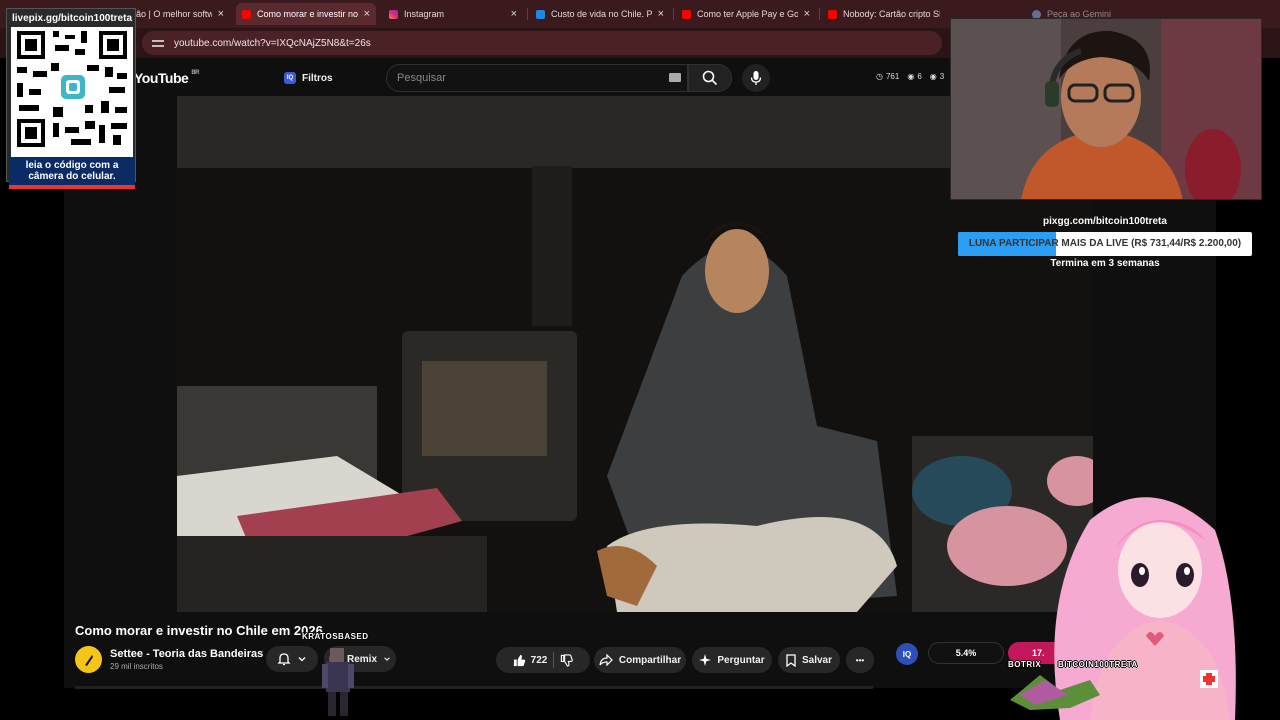  What do you see at coordinates (161, 78) in the screenshot?
I see `youtube-logo-text: YouTube` at bounding box center [161, 78].